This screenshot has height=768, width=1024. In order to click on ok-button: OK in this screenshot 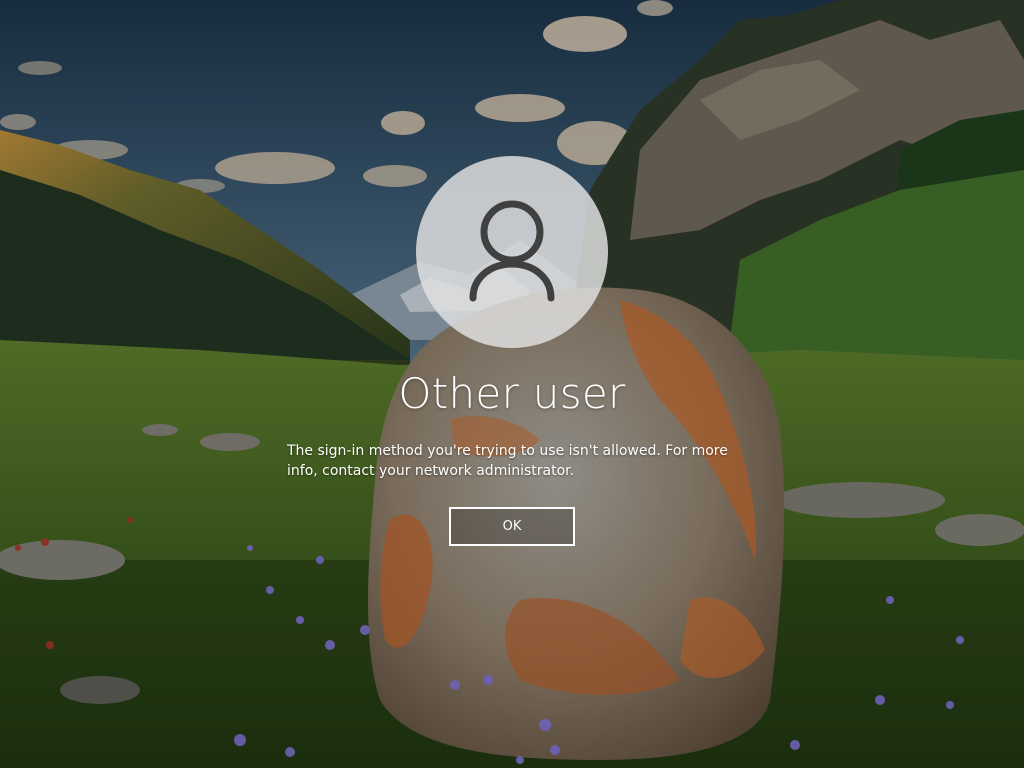, I will do `click(512, 526)`.